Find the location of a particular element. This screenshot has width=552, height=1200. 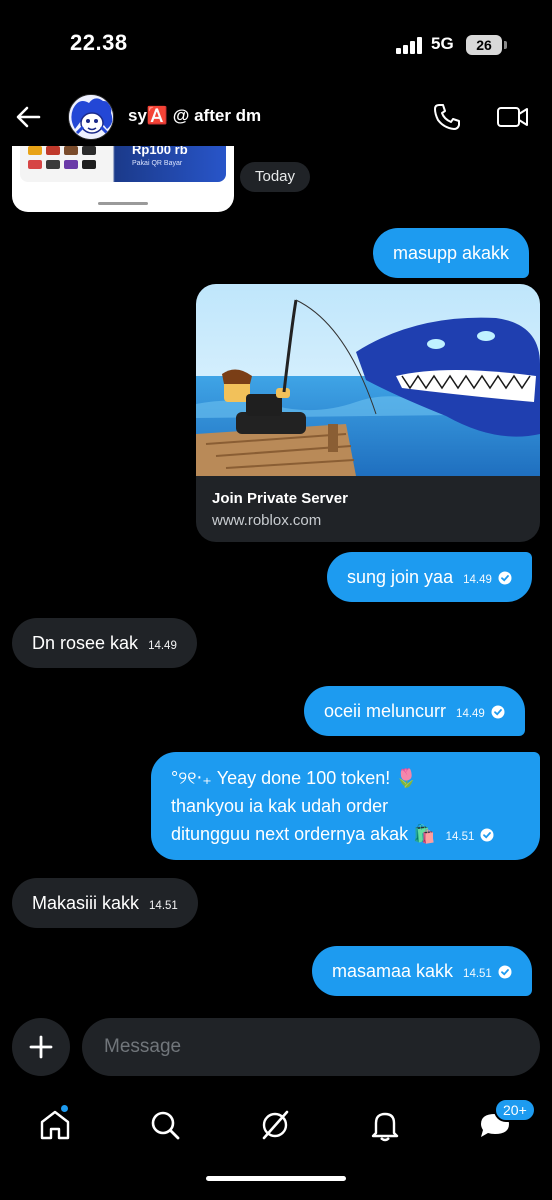

message-text: sung join yaa is located at coordinates (400, 577).